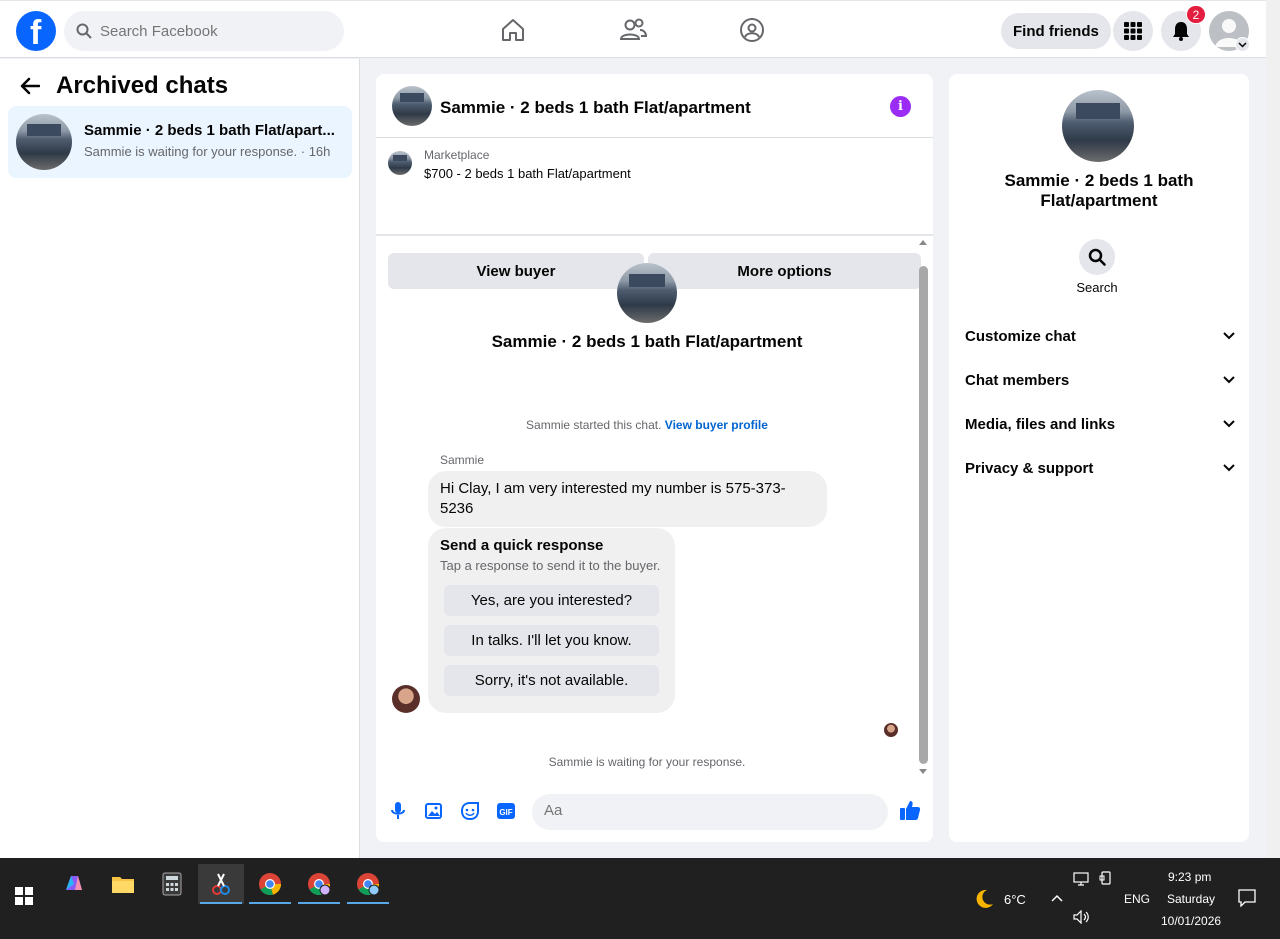  I want to click on media-files-links-section: Media, files and links, so click(1100, 424).